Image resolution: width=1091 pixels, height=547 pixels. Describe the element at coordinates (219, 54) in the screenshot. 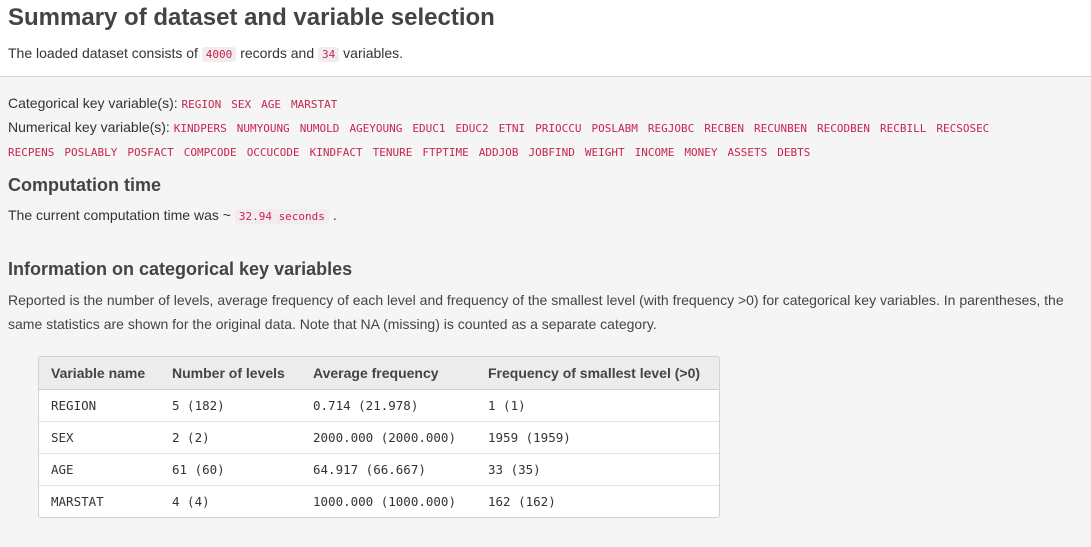

I see `records-count: 4000` at that location.